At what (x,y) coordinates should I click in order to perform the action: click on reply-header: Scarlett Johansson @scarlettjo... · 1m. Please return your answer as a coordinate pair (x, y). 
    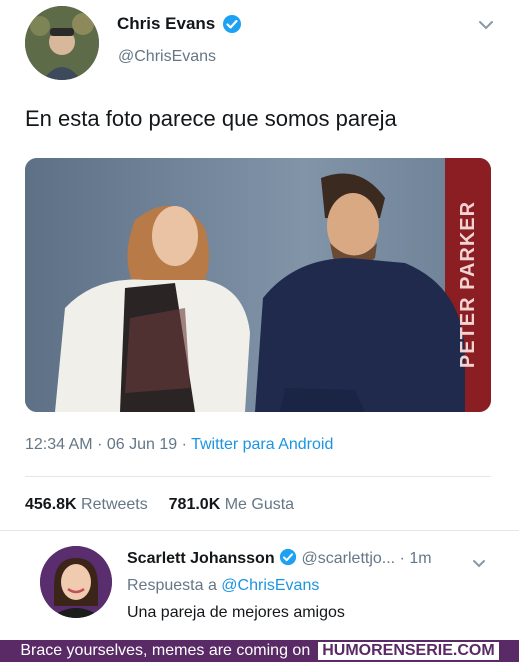
    Looking at the image, I should click on (279, 559).